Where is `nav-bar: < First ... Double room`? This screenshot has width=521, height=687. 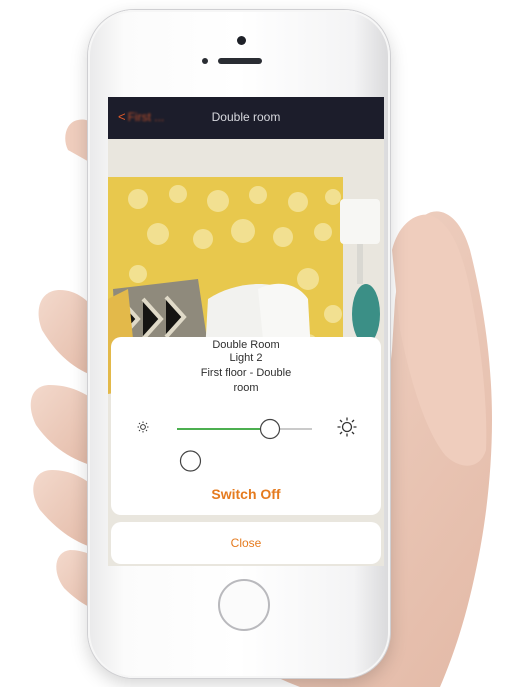
nav-bar: < First ... Double room is located at coordinates (246, 118).